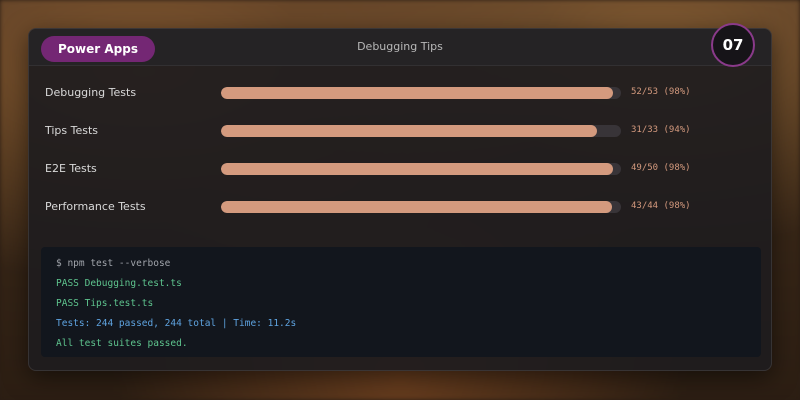 This screenshot has width=800, height=400. Describe the element at coordinates (71, 168) in the screenshot. I see `test-label: E2E Tests` at that location.